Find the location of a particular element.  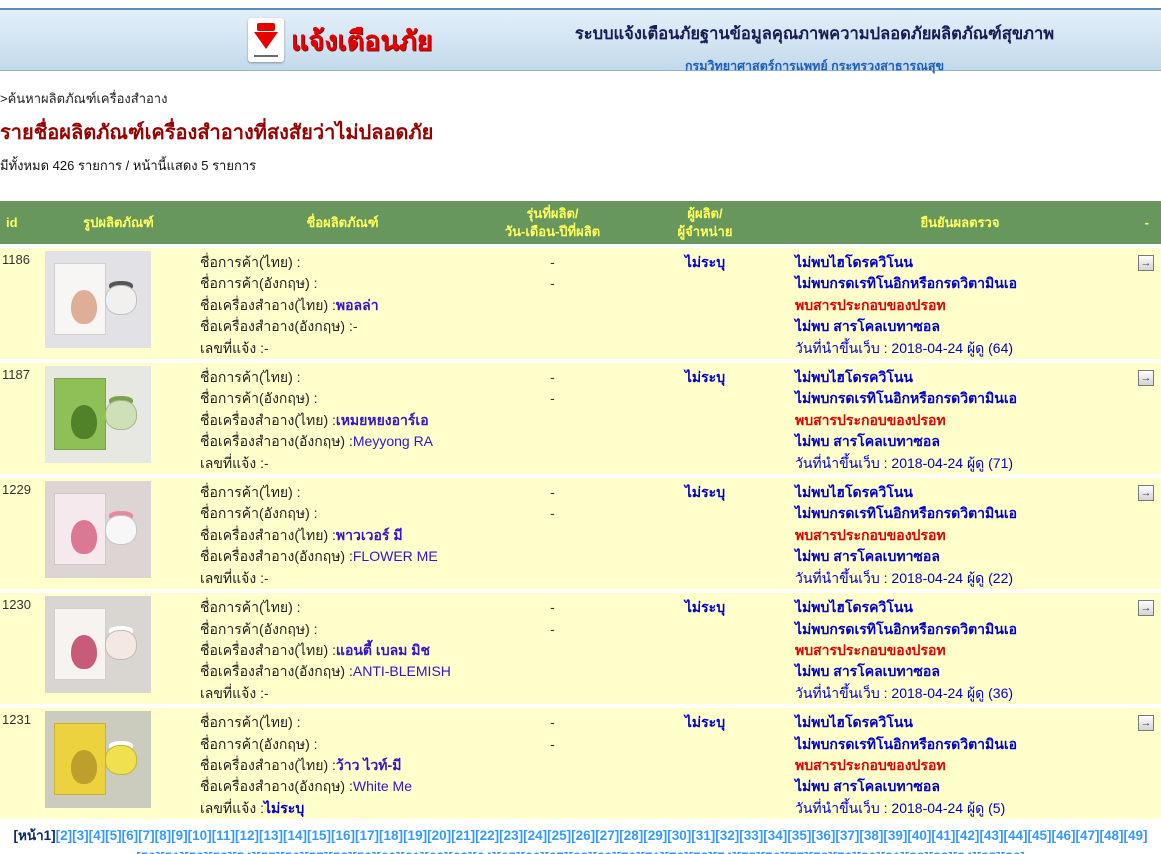

page-link-3: [3] is located at coordinates (80, 835).